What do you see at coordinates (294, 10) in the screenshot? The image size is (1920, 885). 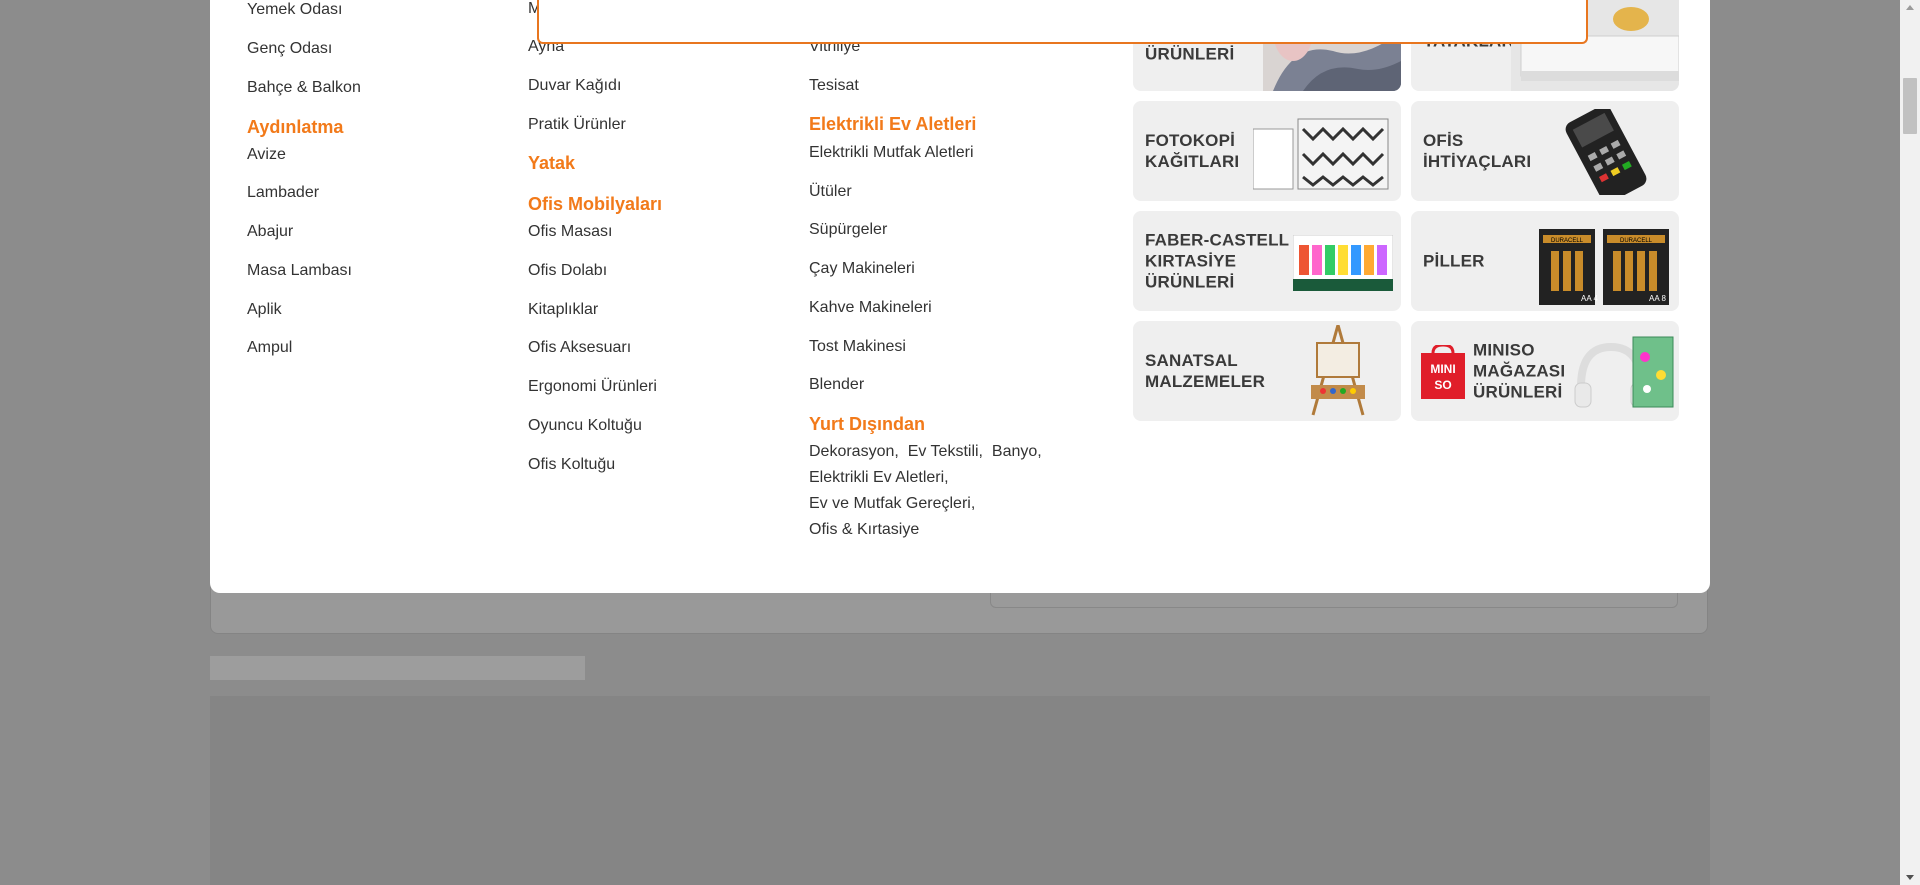 I see `menu-link-yemek-odasi: Yemek Odası` at bounding box center [294, 10].